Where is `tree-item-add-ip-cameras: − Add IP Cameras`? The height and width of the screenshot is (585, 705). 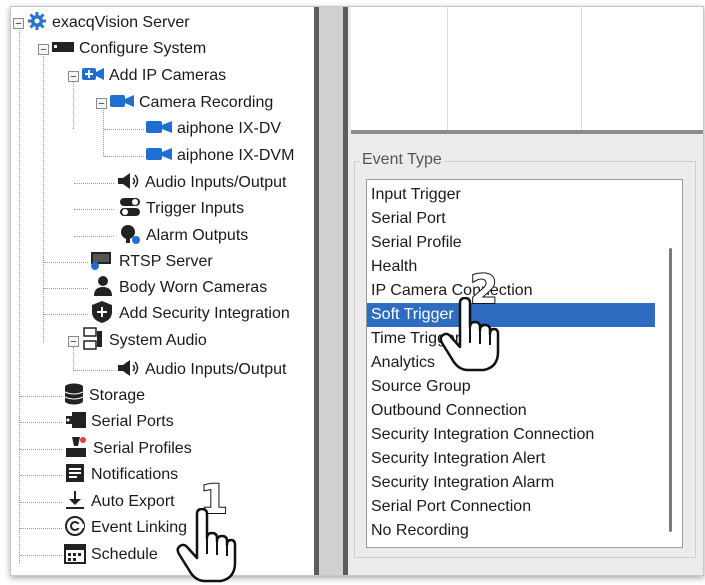 tree-item-add-ip-cameras: − Add IP Cameras is located at coordinates (147, 76).